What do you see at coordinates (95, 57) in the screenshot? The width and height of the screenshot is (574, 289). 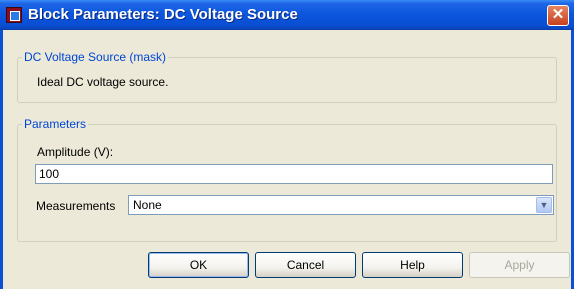 I see `description-group-legend: DC Voltage Source (mask)` at bounding box center [95, 57].